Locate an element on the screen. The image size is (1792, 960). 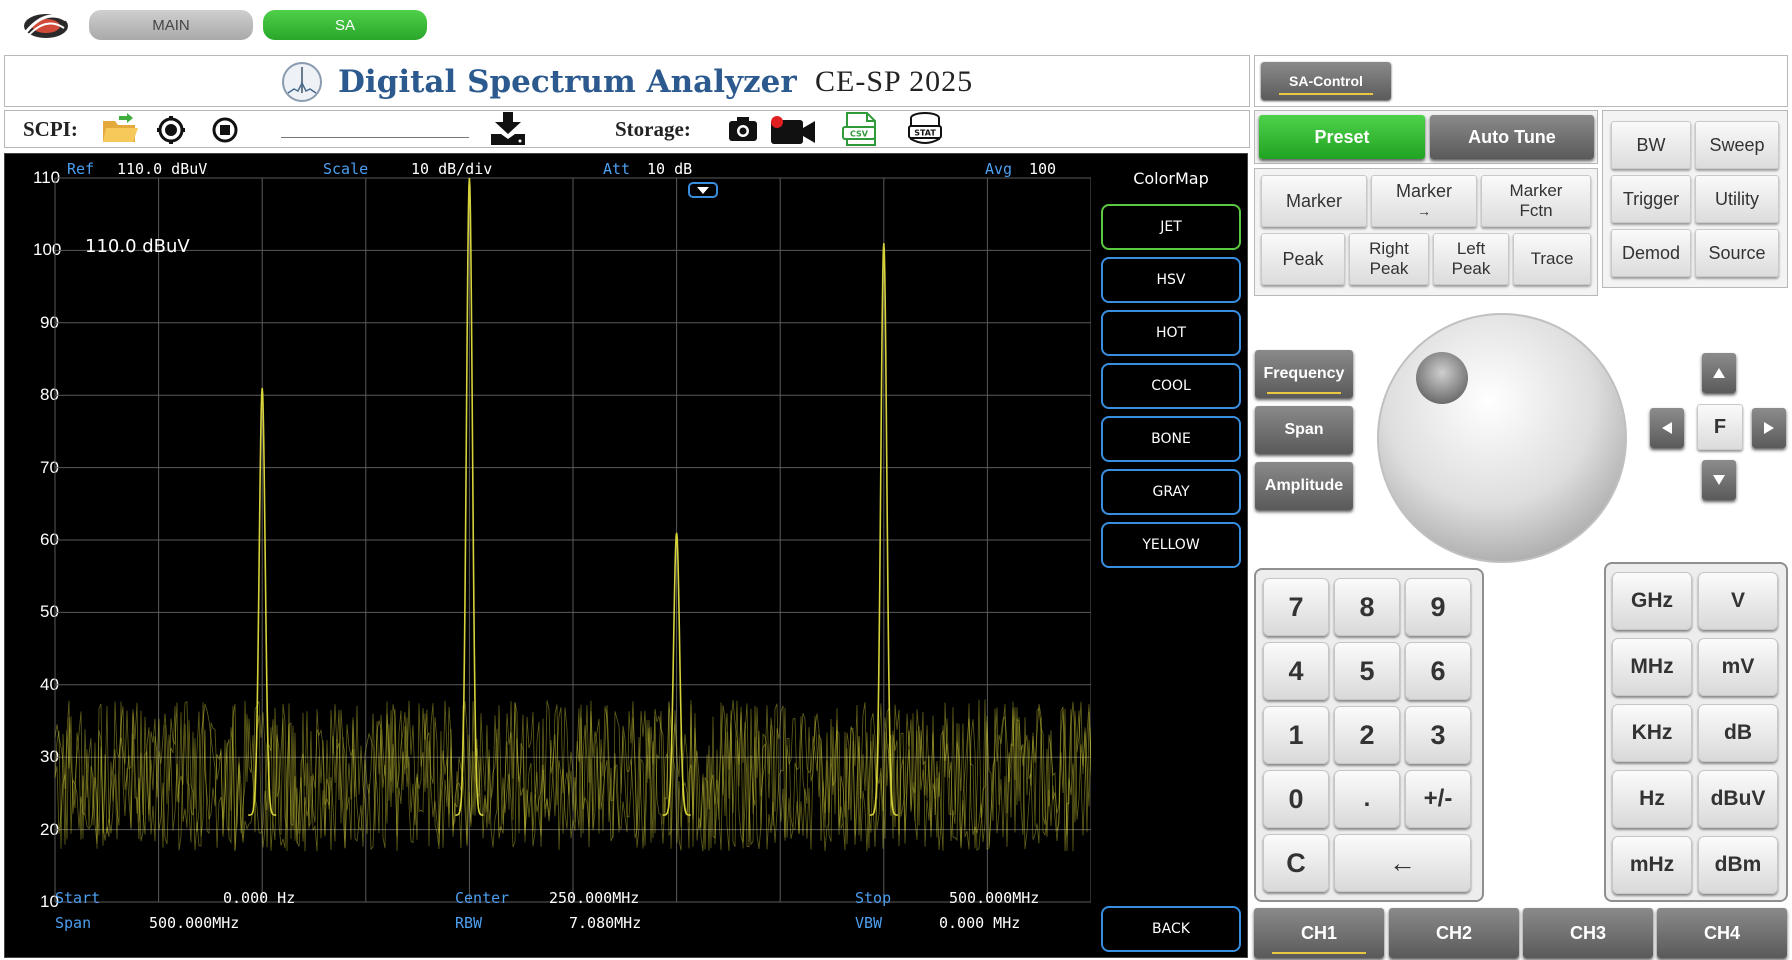
unit-key-dbuv: dBuV is located at coordinates (1738, 799).